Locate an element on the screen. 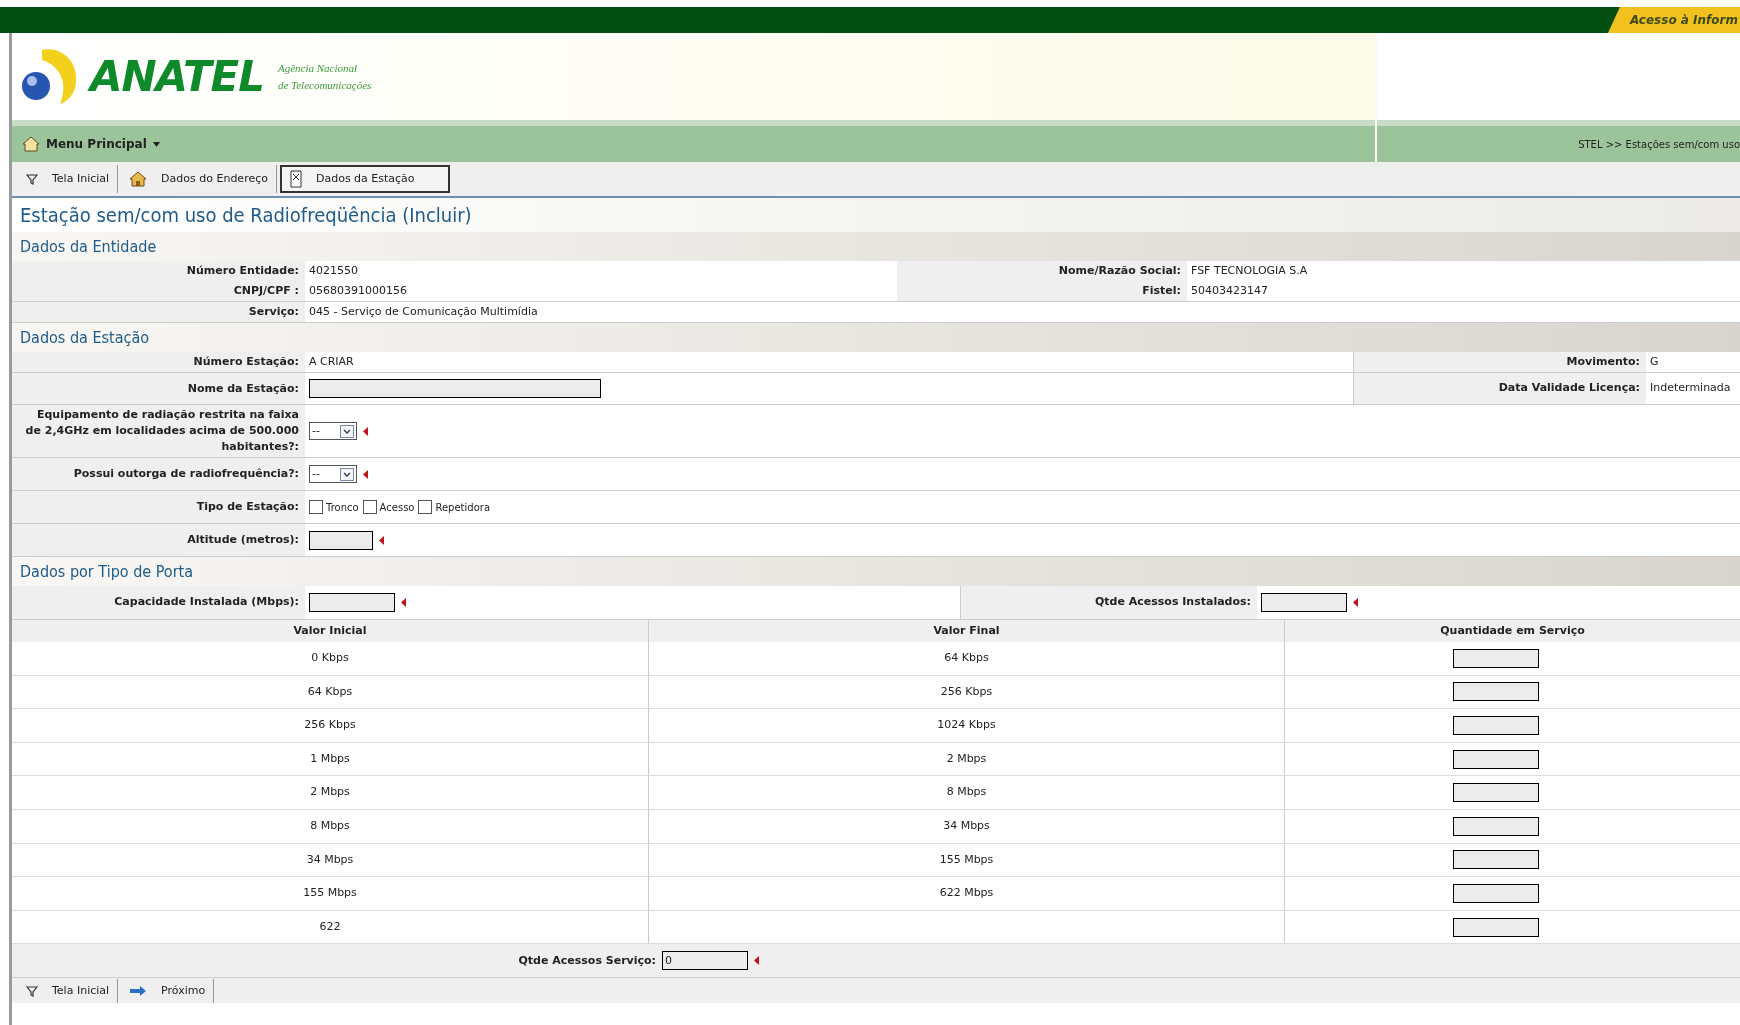  field-label: Altitude (metros): is located at coordinates (158, 540).